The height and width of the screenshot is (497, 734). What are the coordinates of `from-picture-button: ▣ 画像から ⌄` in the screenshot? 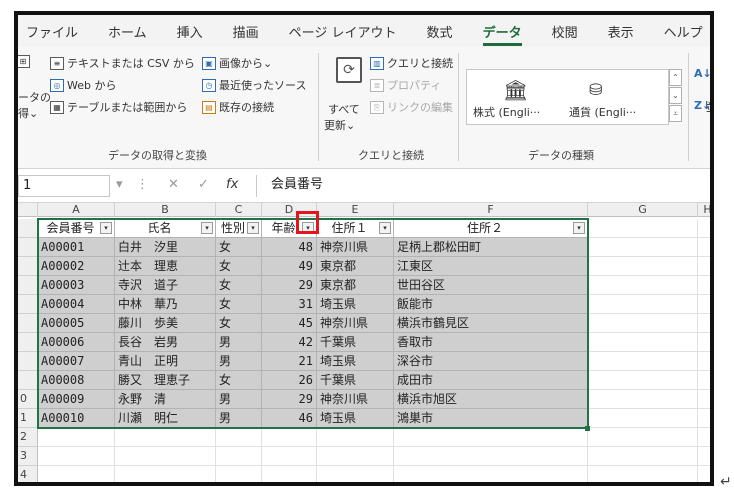 It's located at (237, 63).